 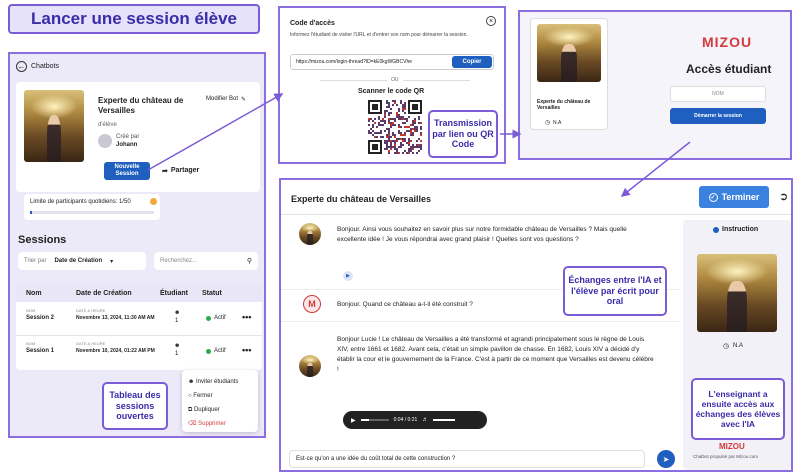 I want to click on row-name: Session 2, so click(x=40, y=318).